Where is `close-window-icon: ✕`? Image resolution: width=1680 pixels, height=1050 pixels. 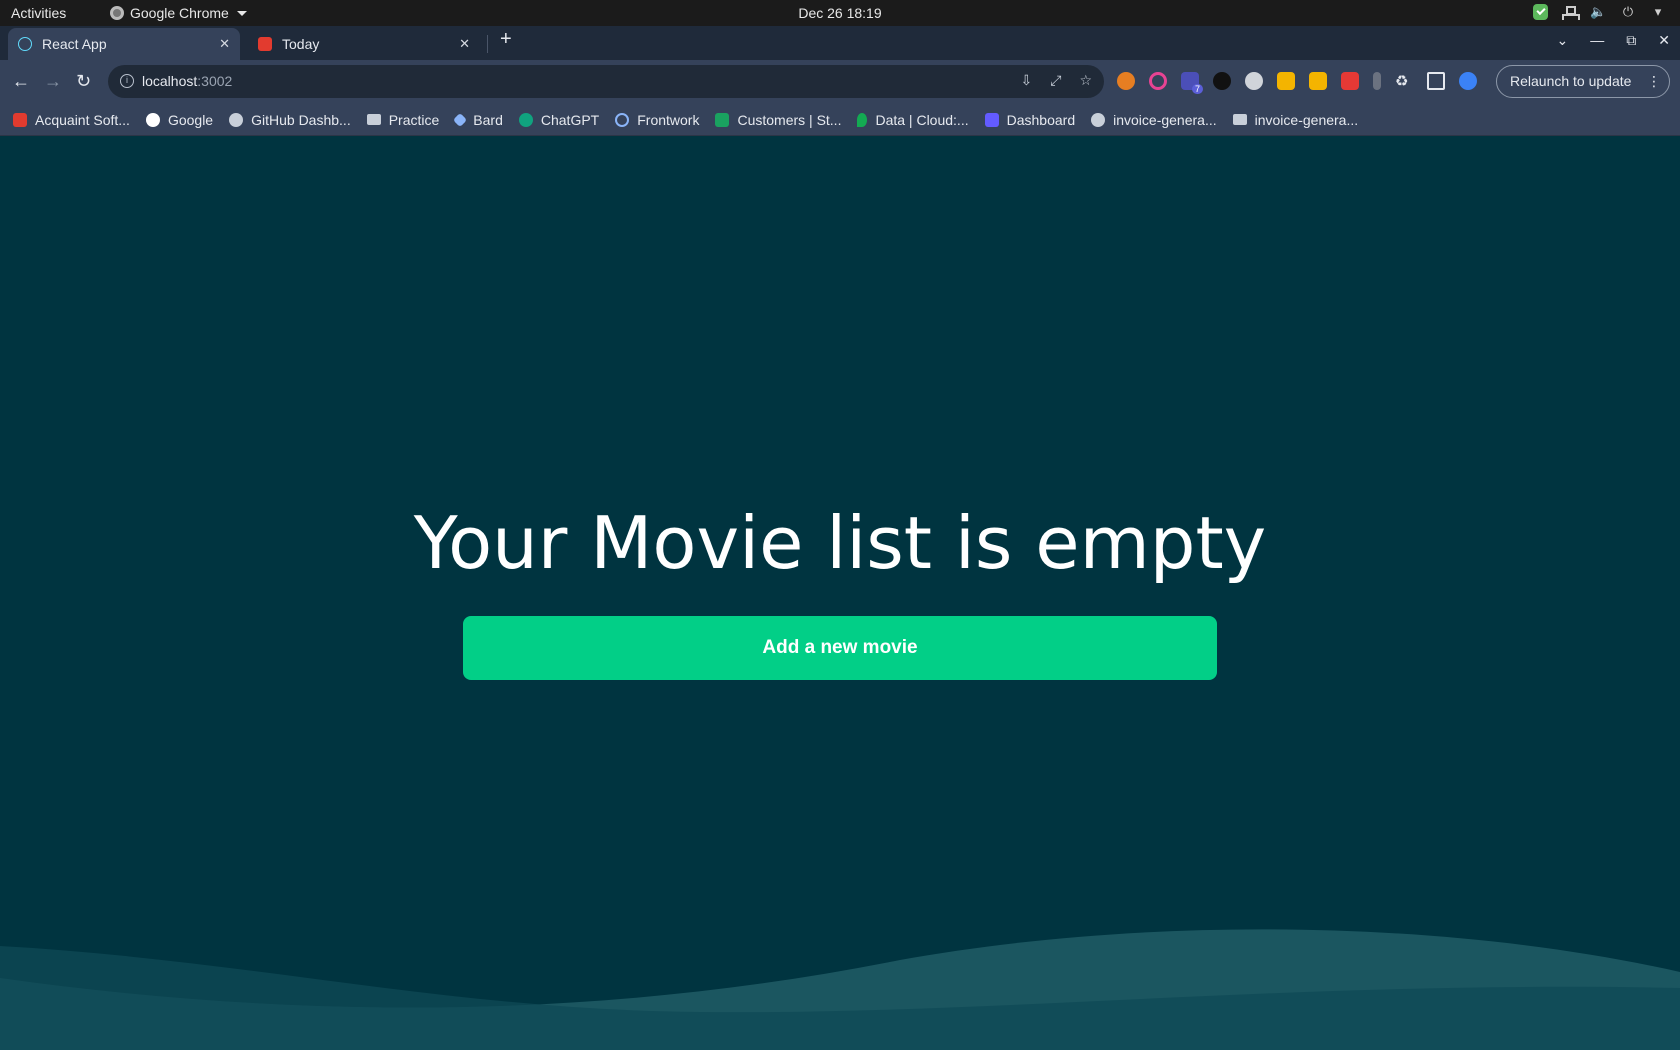
close-window-icon: ✕ is located at coordinates (1664, 40).